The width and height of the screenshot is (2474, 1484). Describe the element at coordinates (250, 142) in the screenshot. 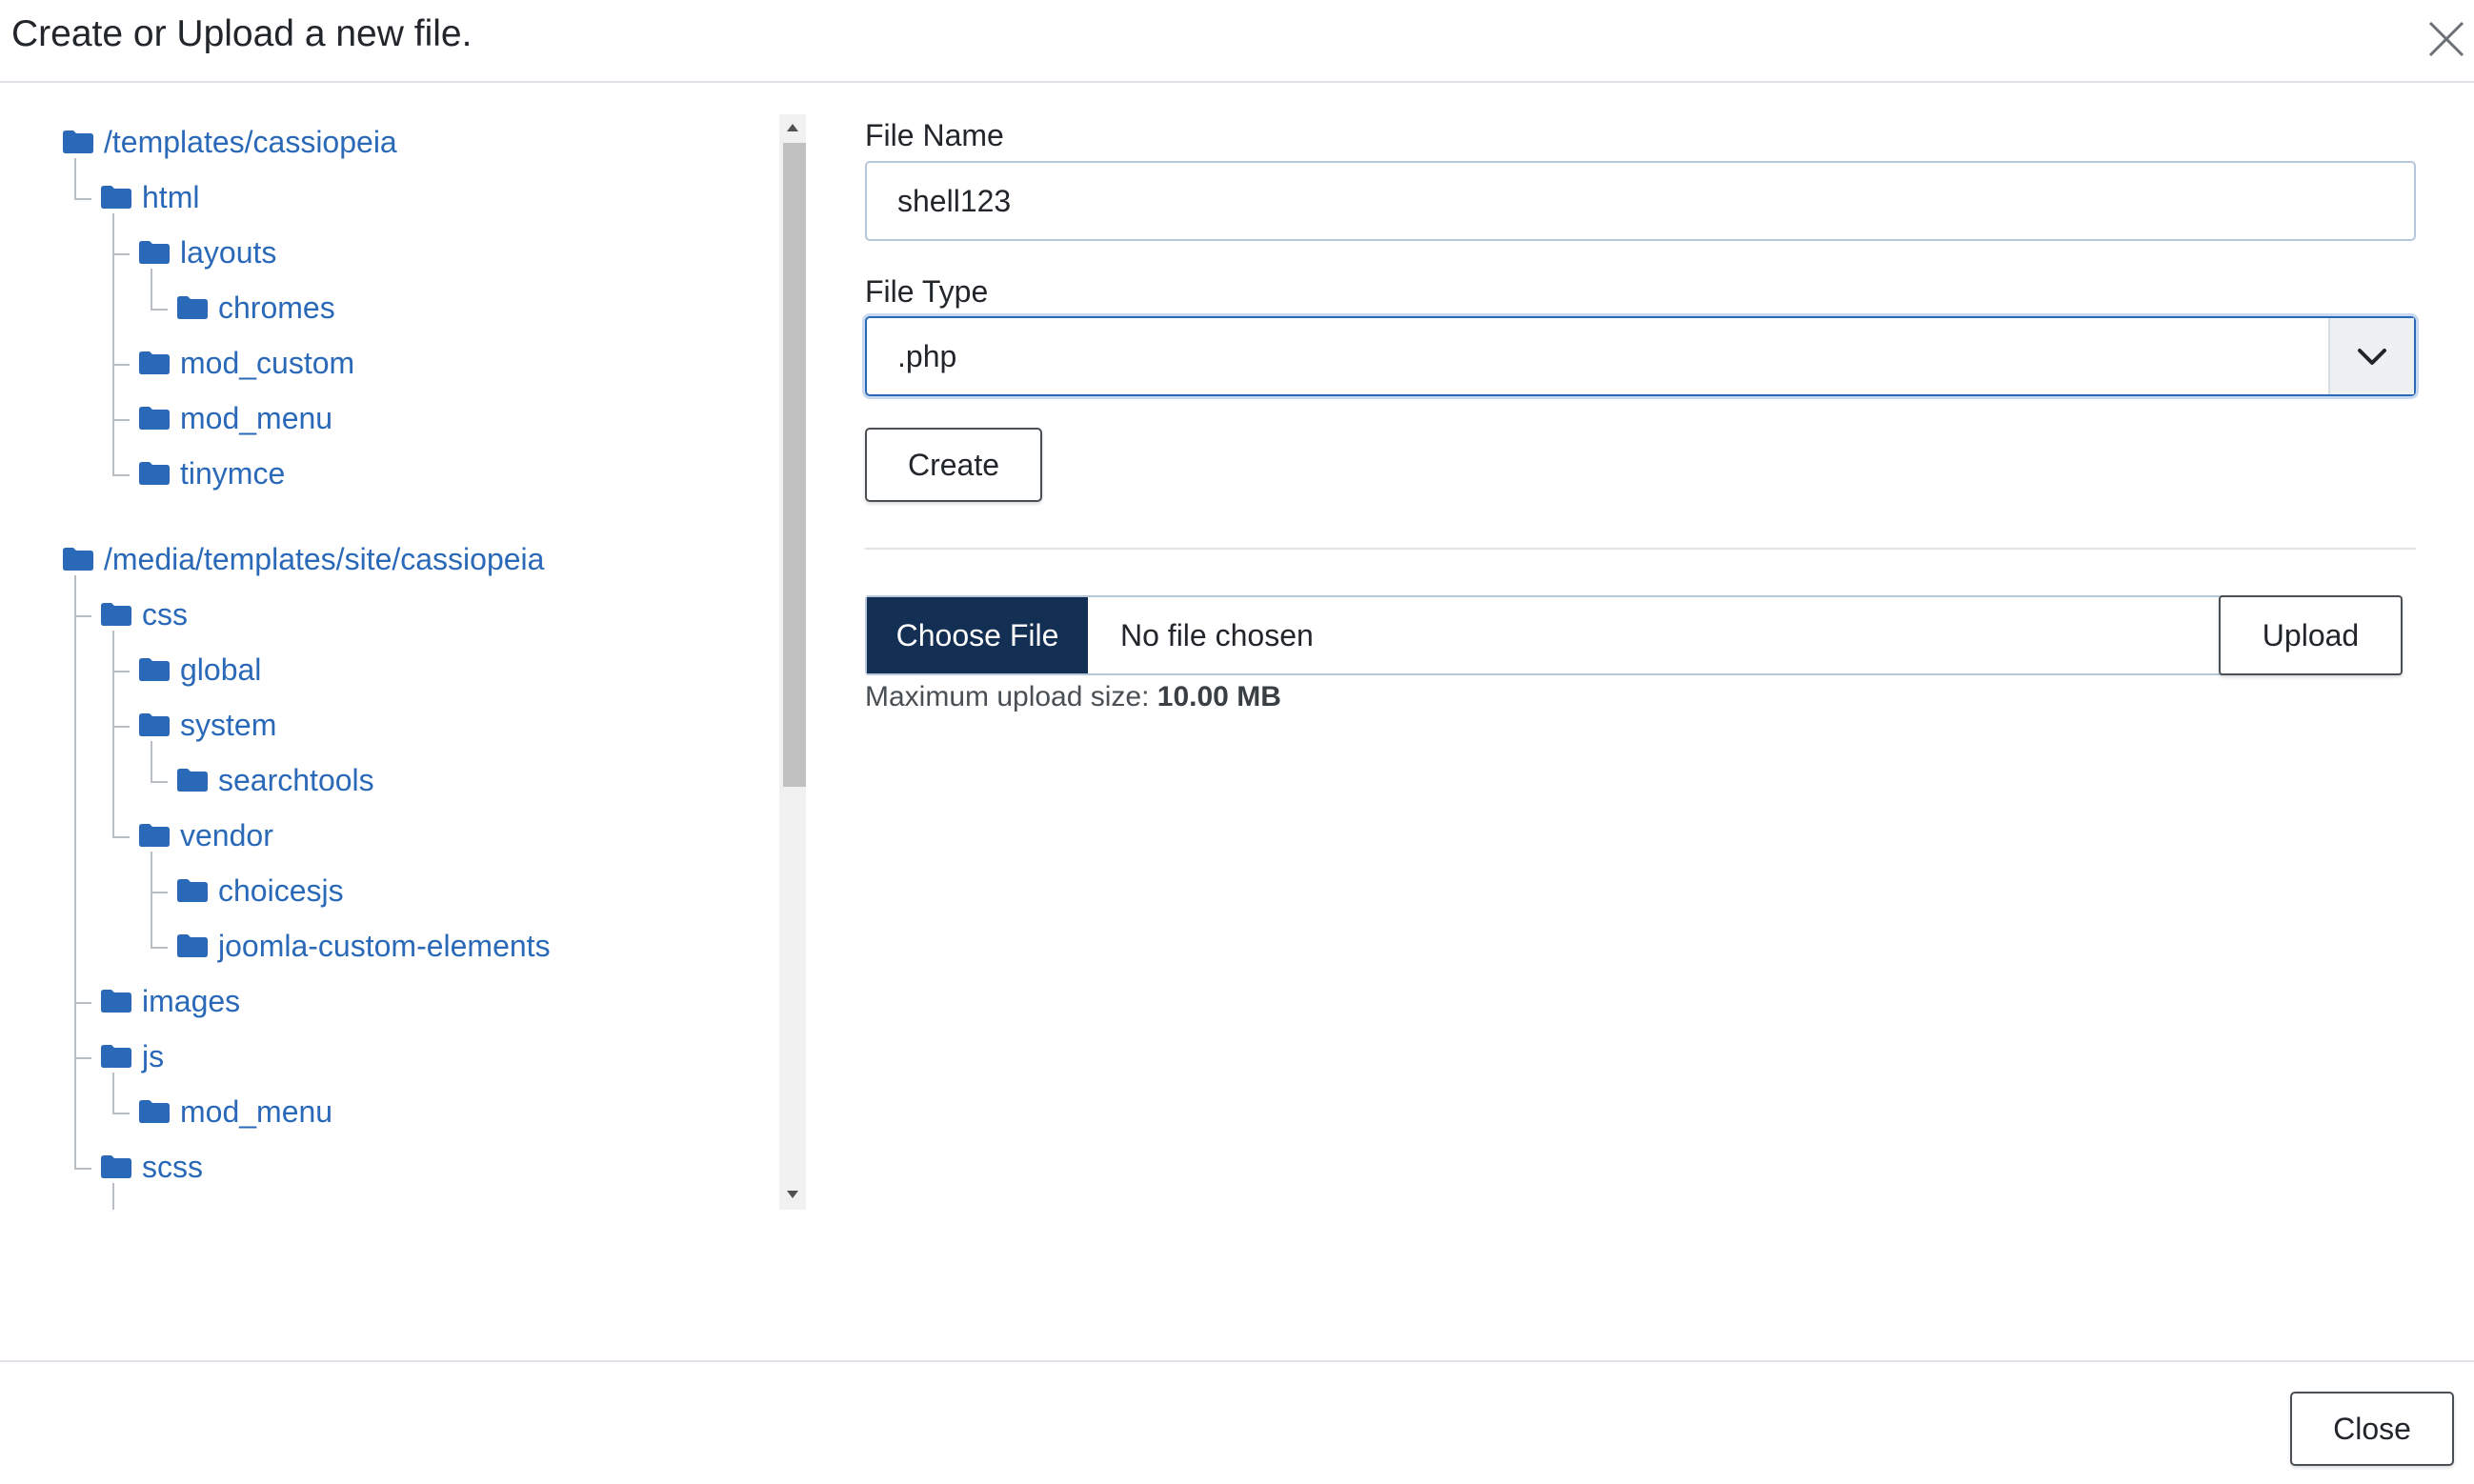

I see `tree-folder-label: /templates/cassiopeia` at that location.